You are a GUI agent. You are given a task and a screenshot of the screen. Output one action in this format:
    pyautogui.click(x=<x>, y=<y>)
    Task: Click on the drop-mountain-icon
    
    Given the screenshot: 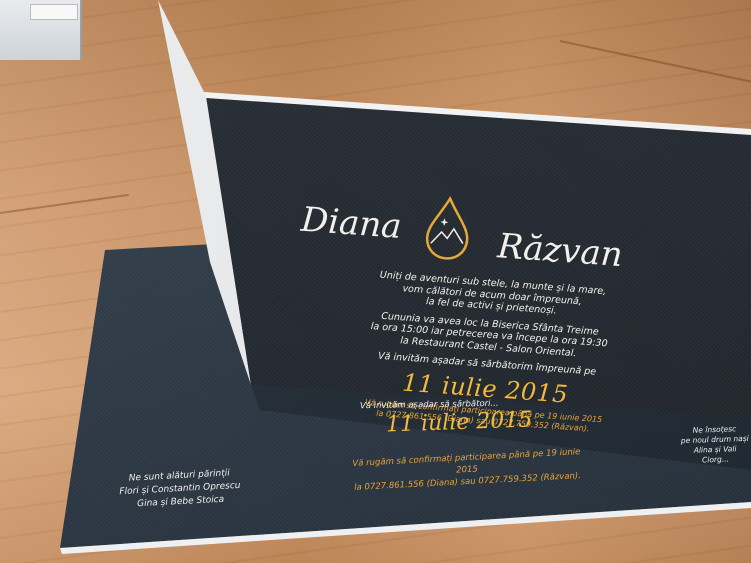 What is the action you would take?
    pyautogui.click(x=447, y=227)
    